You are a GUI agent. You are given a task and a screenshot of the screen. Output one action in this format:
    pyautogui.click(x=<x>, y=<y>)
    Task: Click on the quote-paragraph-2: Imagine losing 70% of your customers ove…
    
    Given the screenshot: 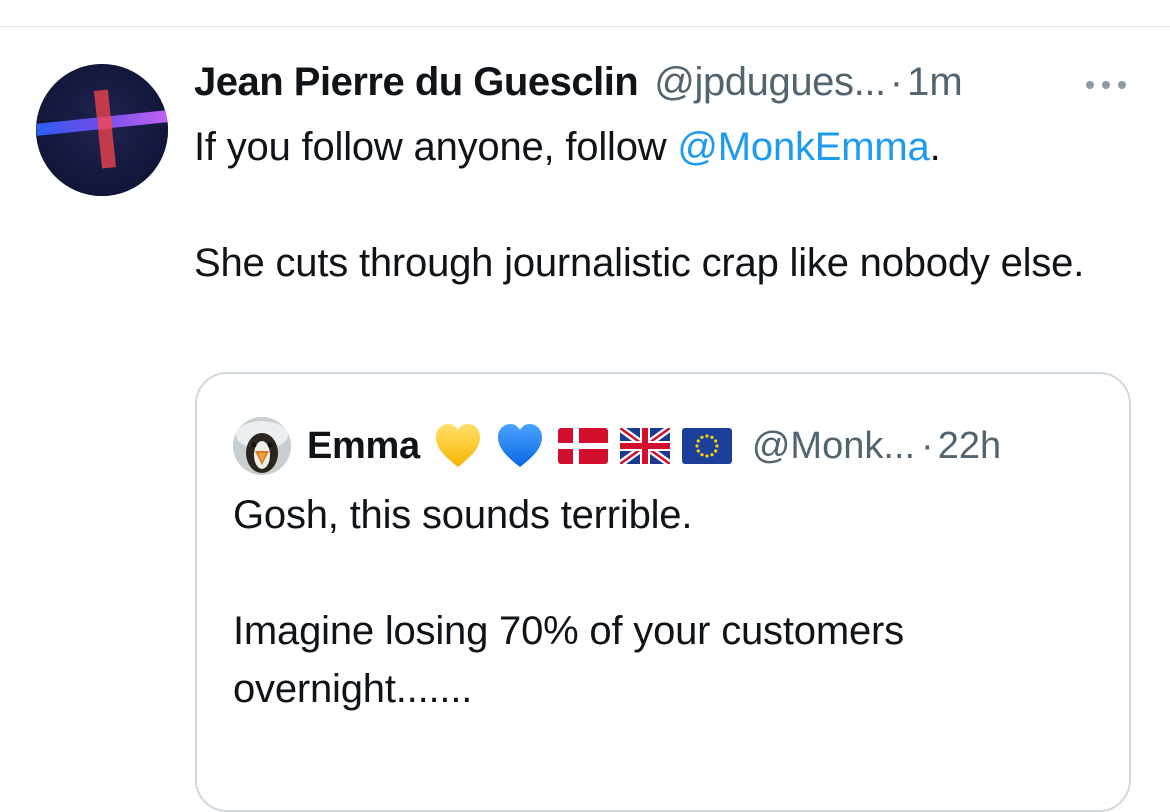 What is the action you would take?
    pyautogui.click(x=568, y=660)
    